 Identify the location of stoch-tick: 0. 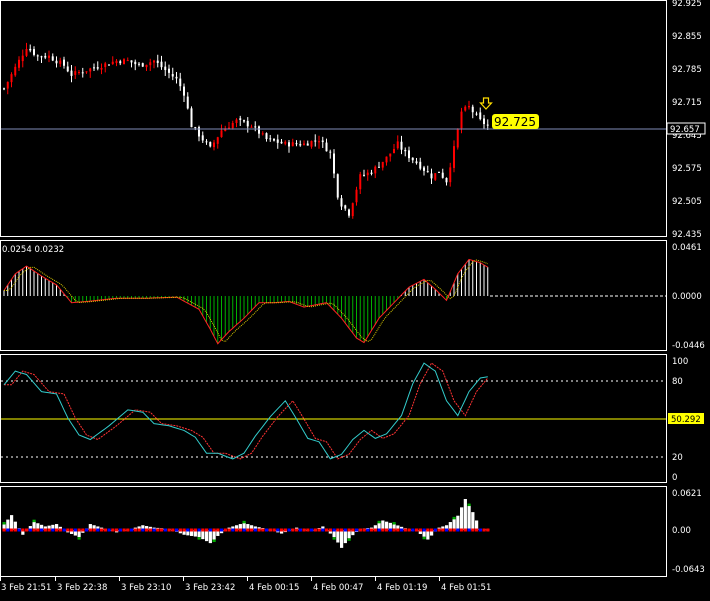
(674, 478).